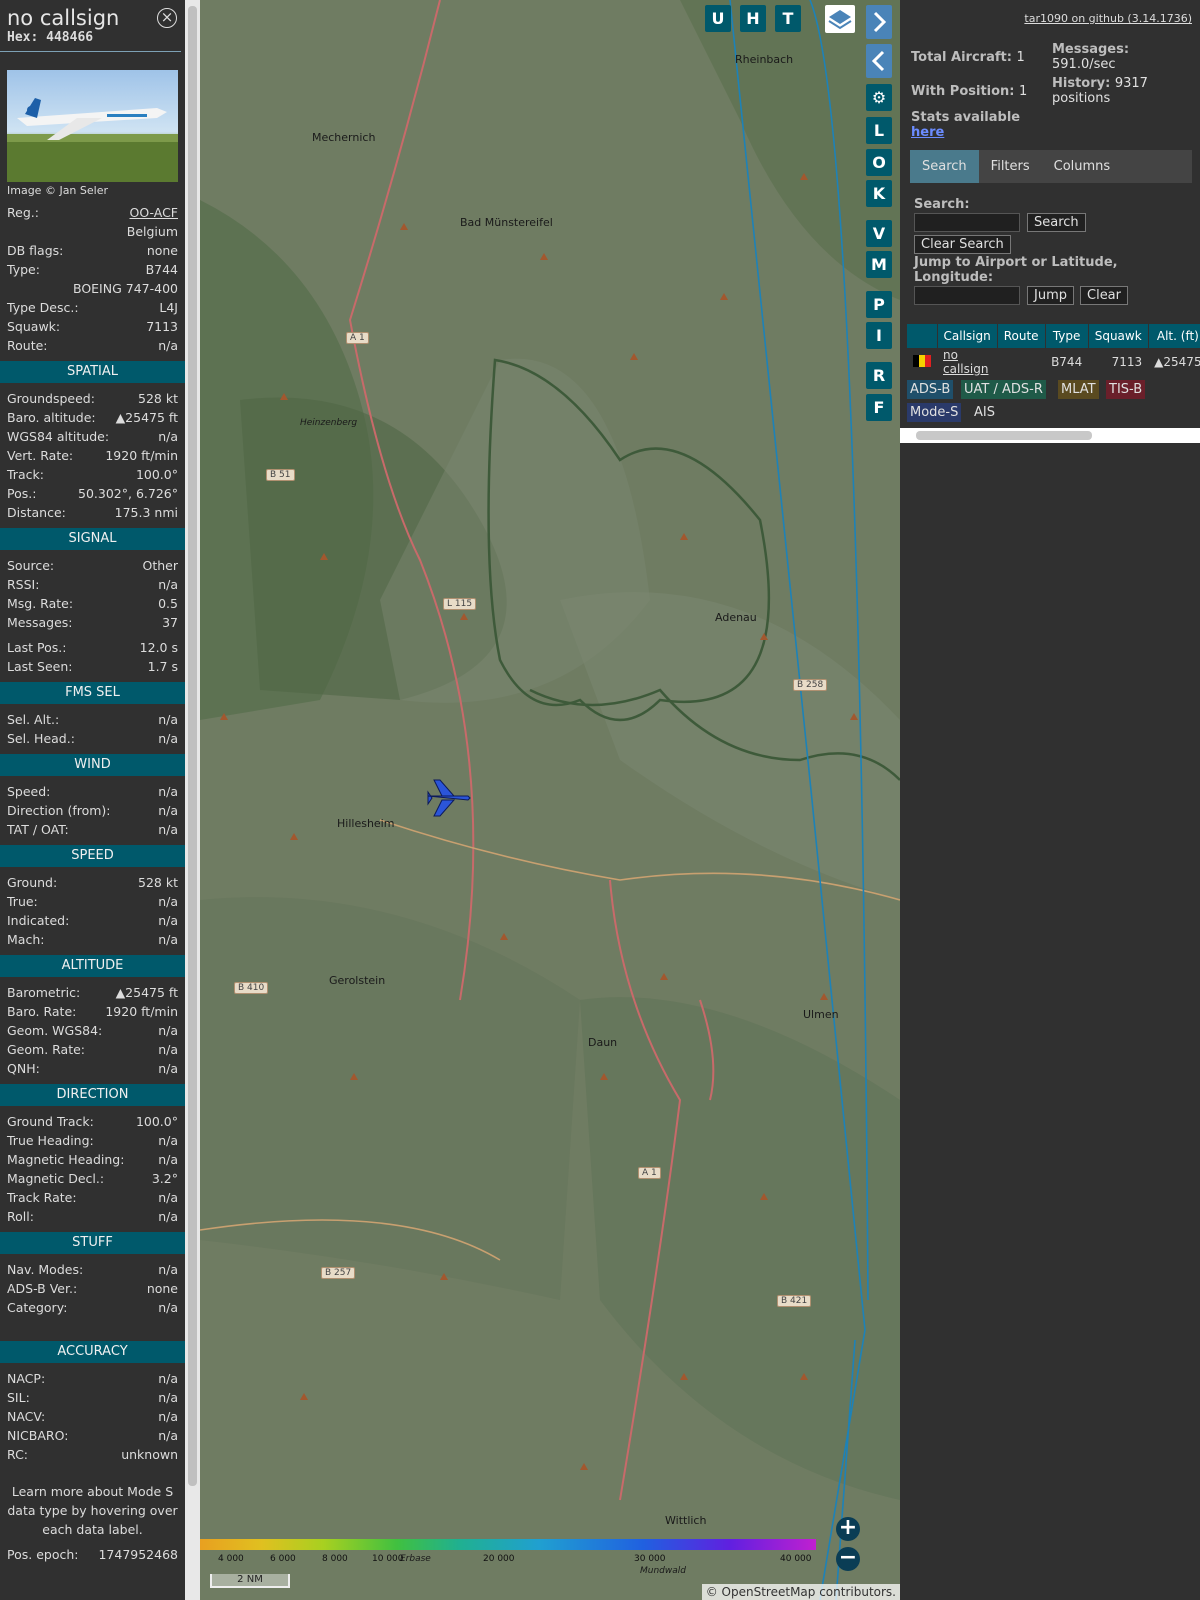 The height and width of the screenshot is (1600, 1200). Describe the element at coordinates (153, 212) in the screenshot. I see `registration-link: OO-ACF` at that location.